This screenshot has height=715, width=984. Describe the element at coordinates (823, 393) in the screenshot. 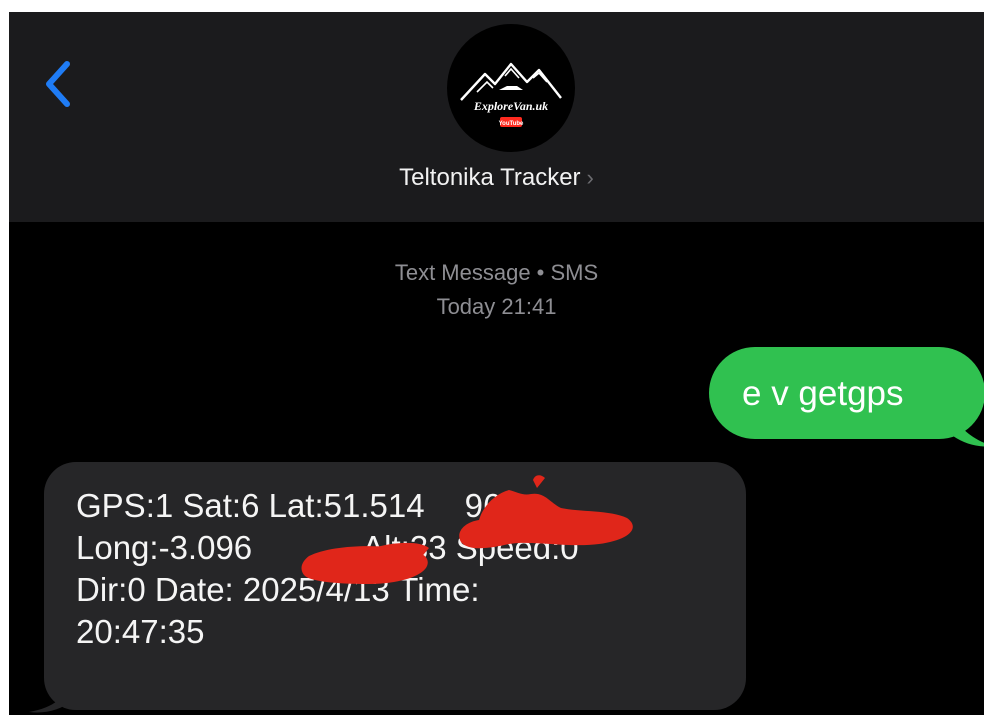

I see `outgoing-message-text: e v getgps` at that location.